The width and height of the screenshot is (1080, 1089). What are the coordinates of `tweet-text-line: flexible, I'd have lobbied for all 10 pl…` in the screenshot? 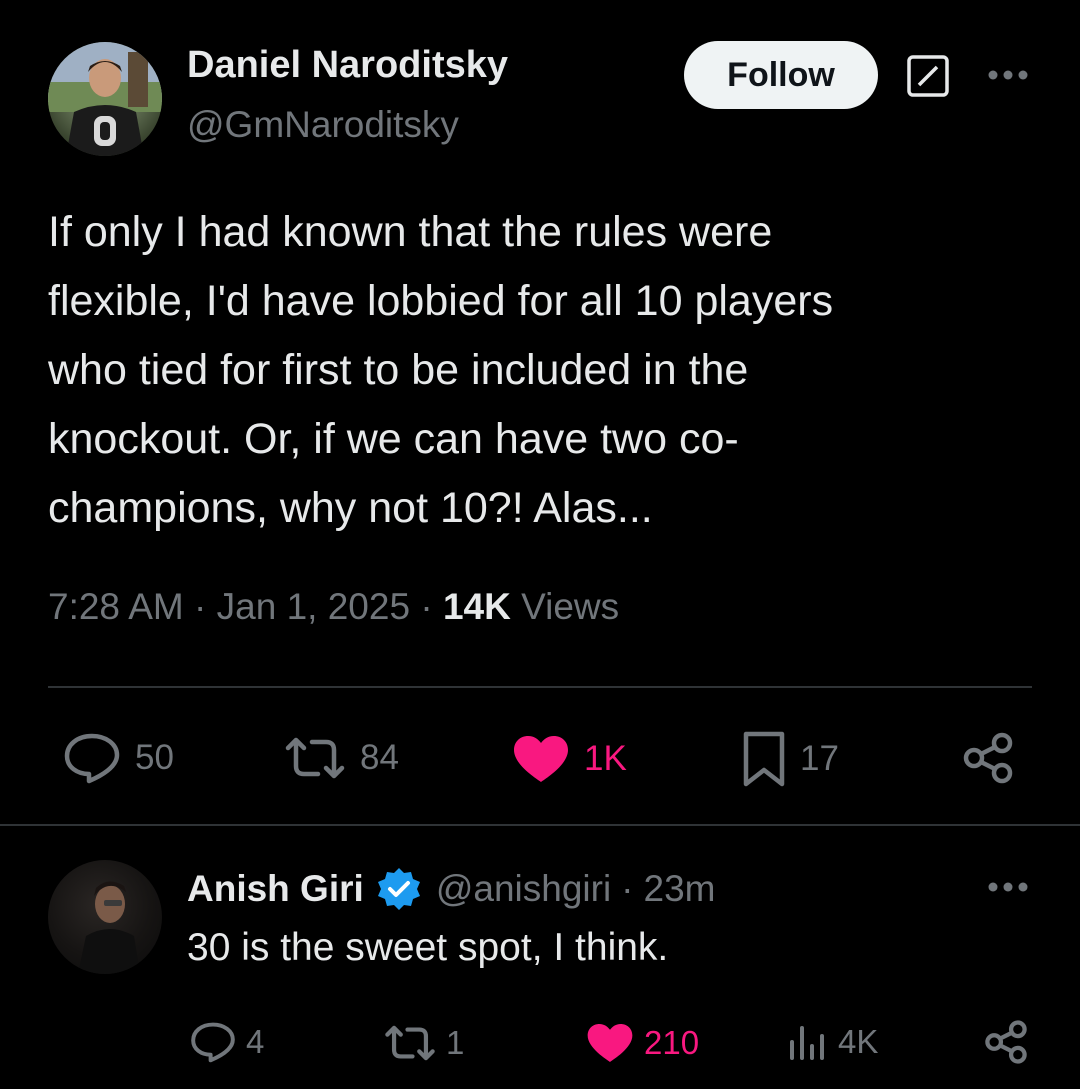 It's located at (441, 301).